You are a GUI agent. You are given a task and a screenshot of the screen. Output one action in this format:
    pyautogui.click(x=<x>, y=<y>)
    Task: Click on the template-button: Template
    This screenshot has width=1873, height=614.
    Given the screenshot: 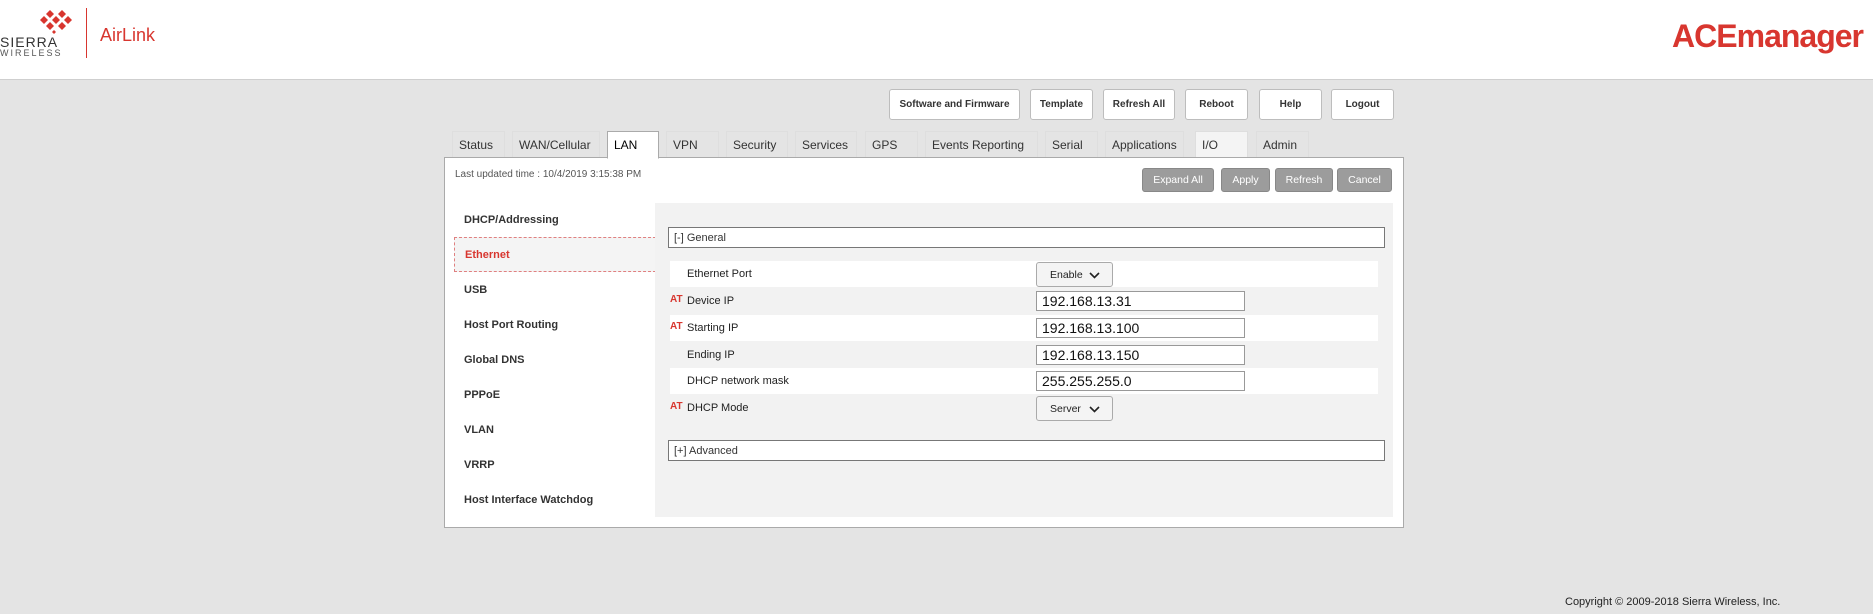 What is the action you would take?
    pyautogui.click(x=1061, y=104)
    